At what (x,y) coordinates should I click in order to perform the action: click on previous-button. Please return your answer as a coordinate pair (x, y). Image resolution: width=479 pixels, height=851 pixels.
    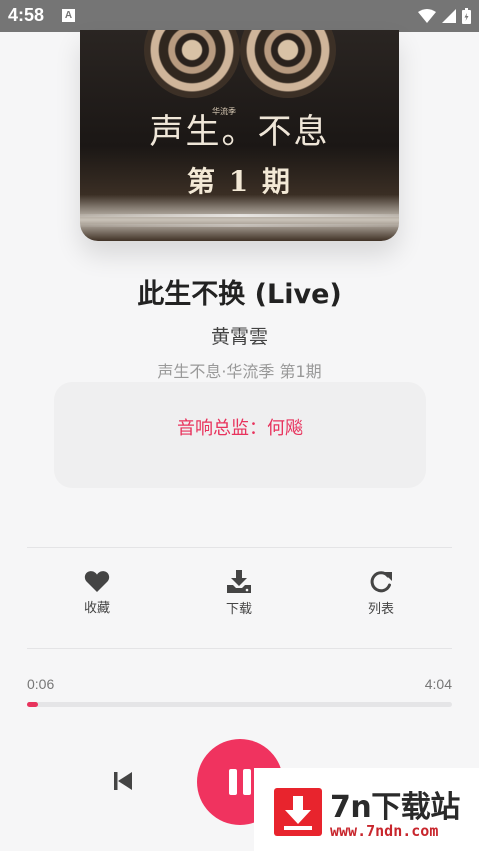
    Looking at the image, I should click on (123, 781).